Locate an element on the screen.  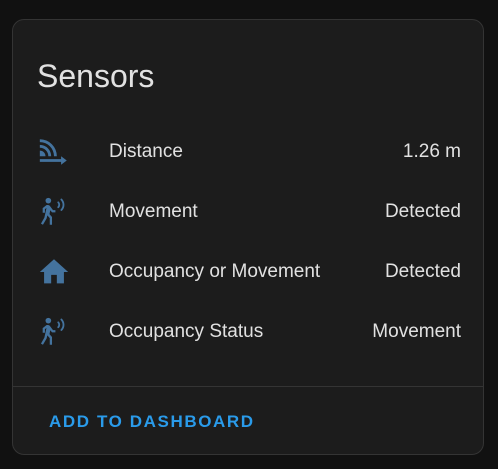
sensor-label: Occupancy Status is located at coordinates (186, 331).